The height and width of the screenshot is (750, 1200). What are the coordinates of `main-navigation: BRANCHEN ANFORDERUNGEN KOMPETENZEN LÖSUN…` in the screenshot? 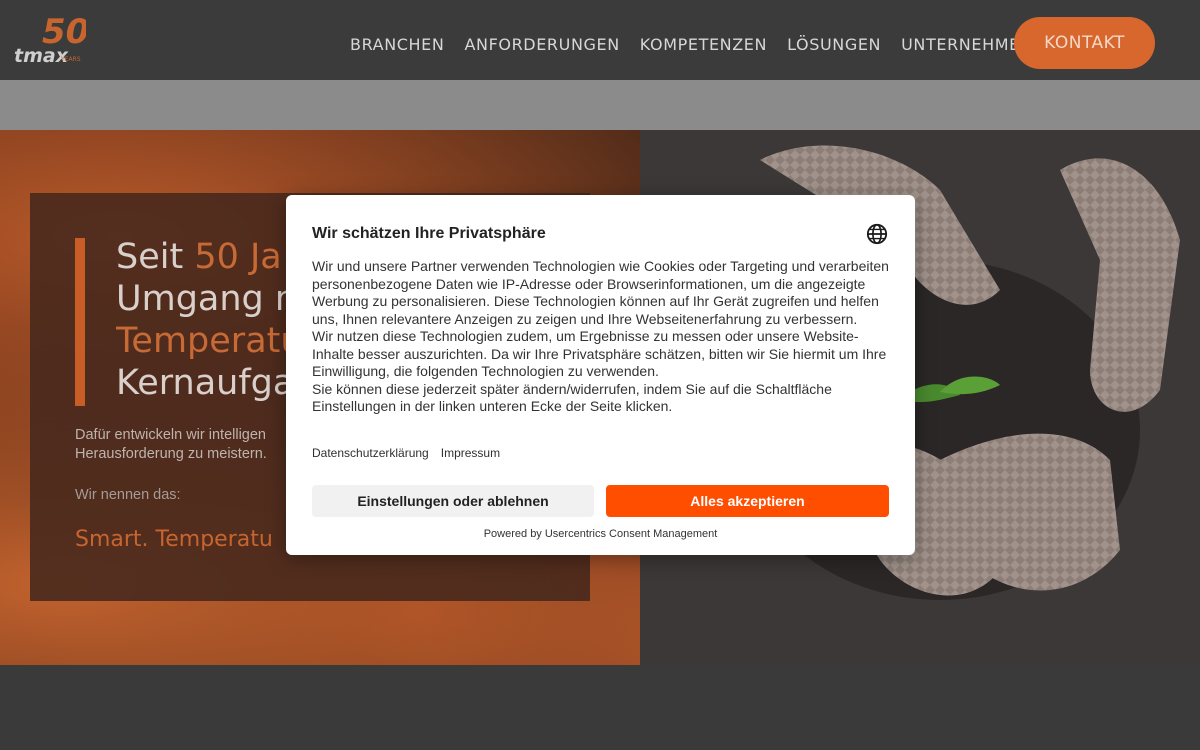 It's located at (691, 44).